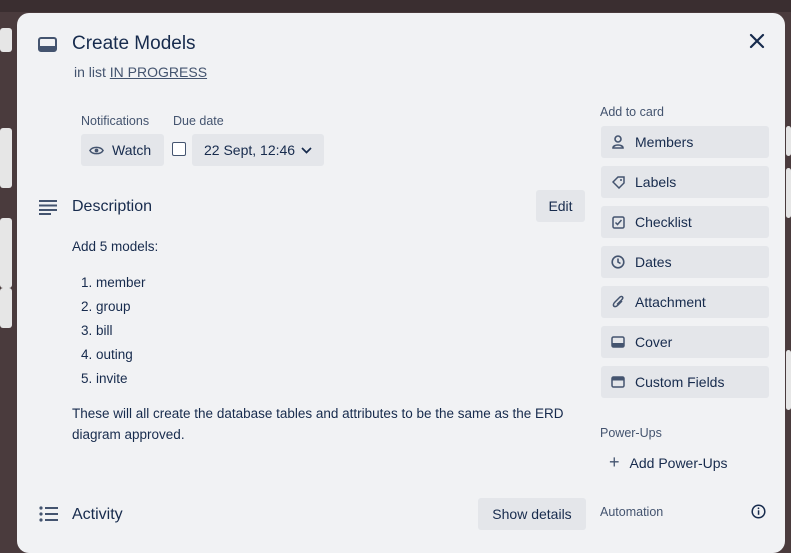  Describe the element at coordinates (788, 141) in the screenshot. I see `board-card-right` at that location.